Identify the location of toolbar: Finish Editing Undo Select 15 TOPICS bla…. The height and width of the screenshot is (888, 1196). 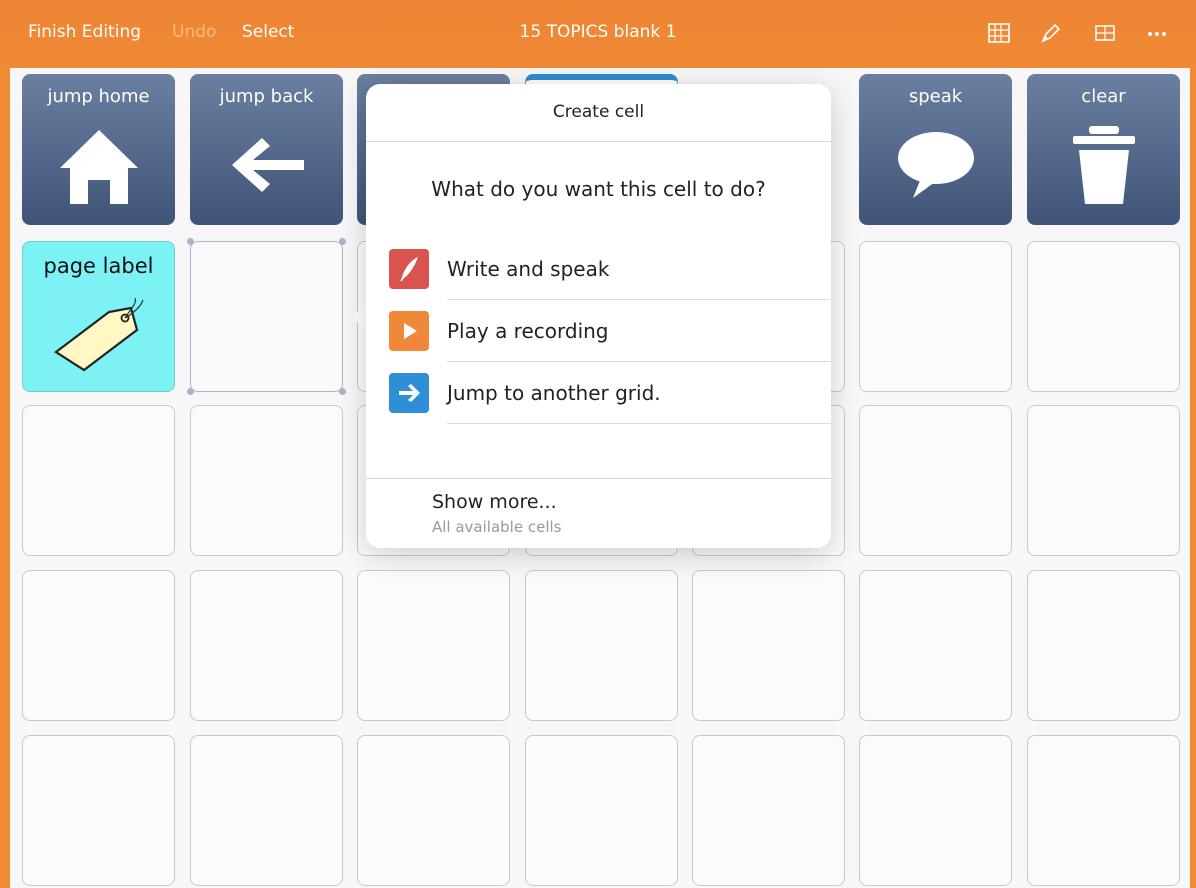
(598, 34).